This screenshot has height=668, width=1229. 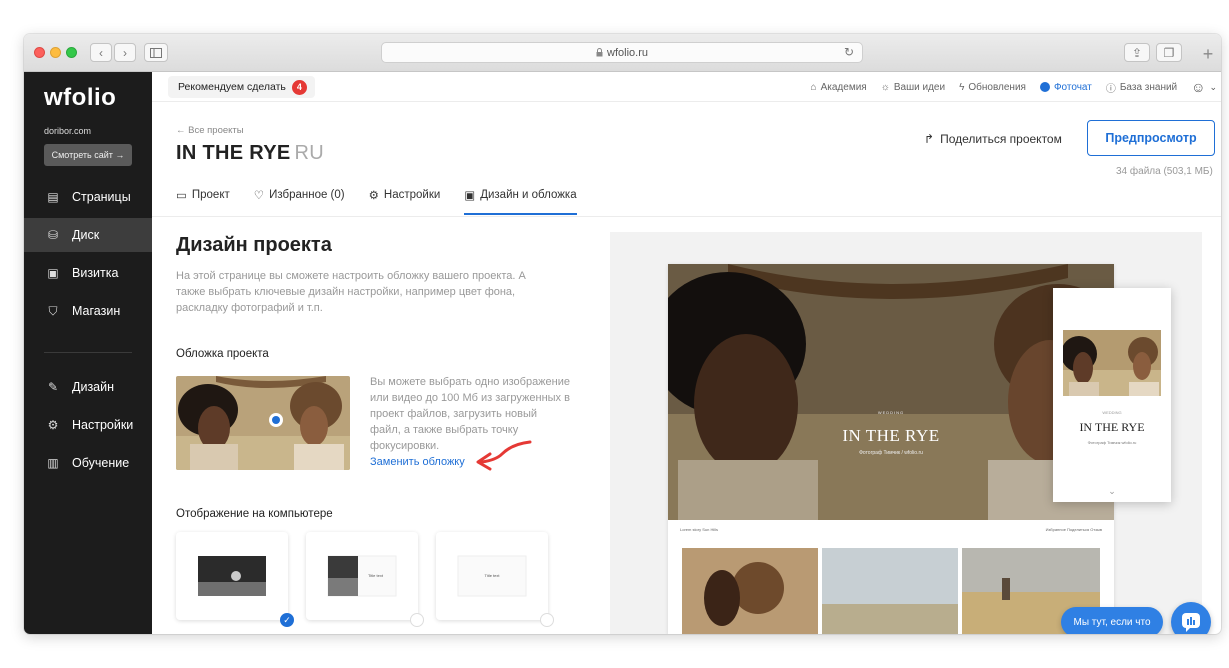 I want to click on project-title: IN THE RYE RU, so click(x=250, y=153).